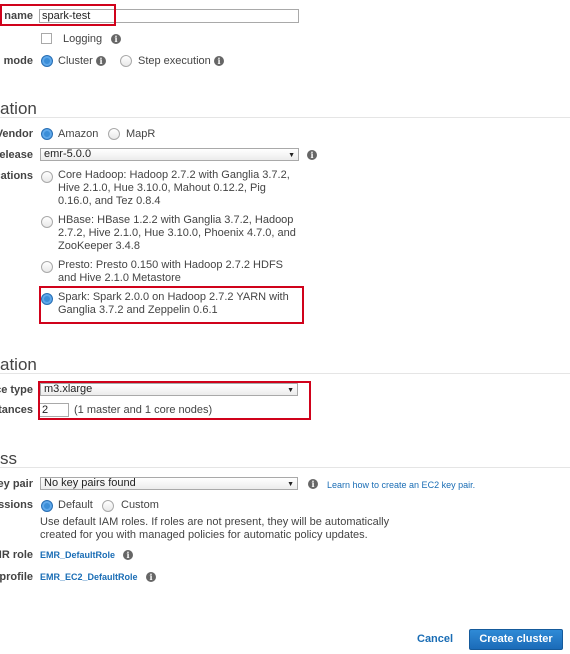 The image size is (570, 654). What do you see at coordinates (16, 155) in the screenshot?
I see `release-label: elease` at bounding box center [16, 155].